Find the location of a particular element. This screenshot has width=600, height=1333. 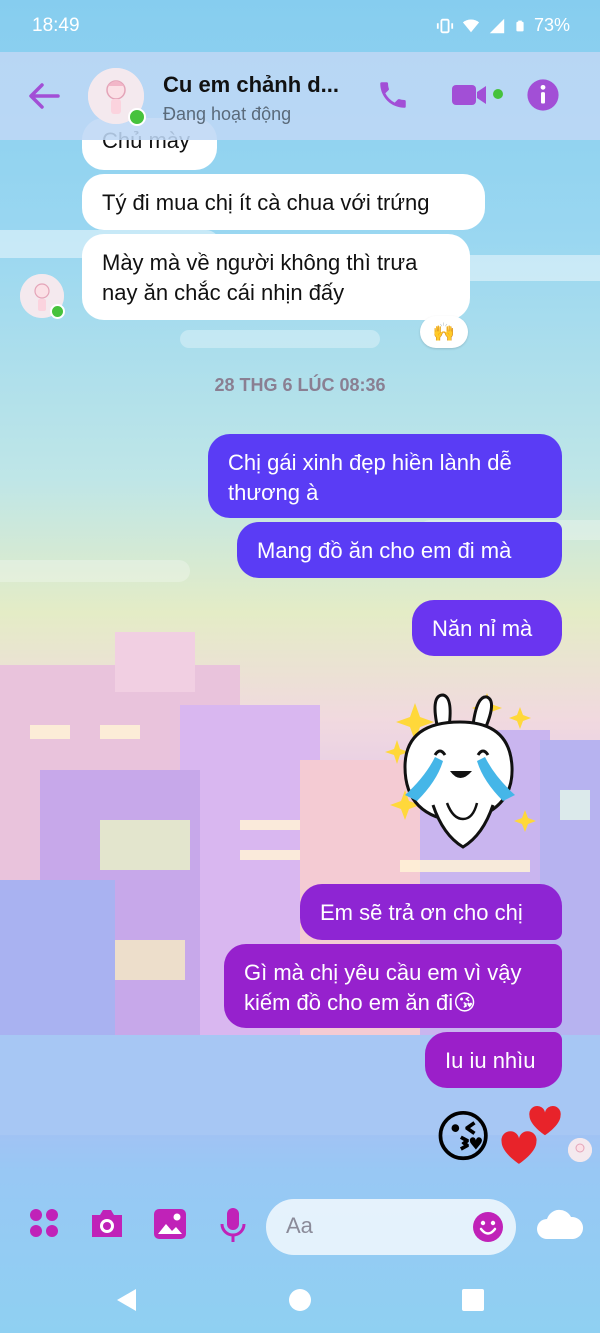

message-composer: Aa is located at coordinates (300, 1229).